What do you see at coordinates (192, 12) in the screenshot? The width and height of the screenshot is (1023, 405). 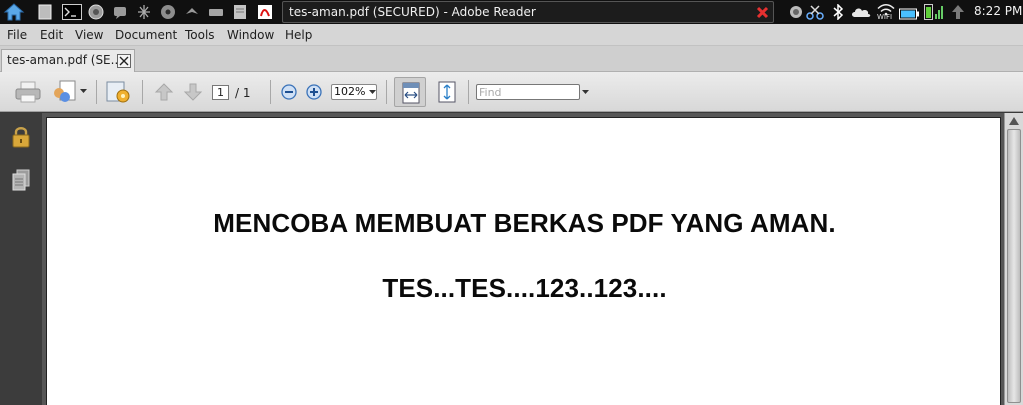 I see `game-icon` at bounding box center [192, 12].